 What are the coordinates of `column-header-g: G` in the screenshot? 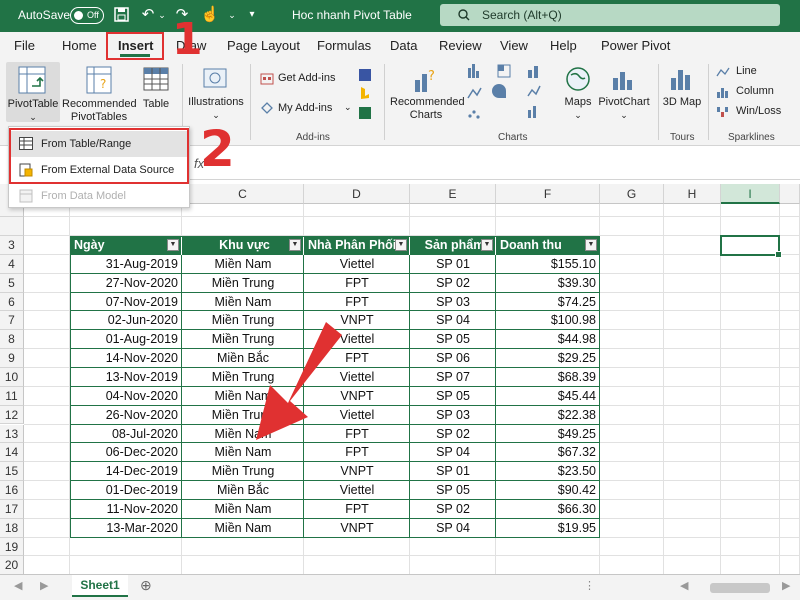 It's located at (632, 194).